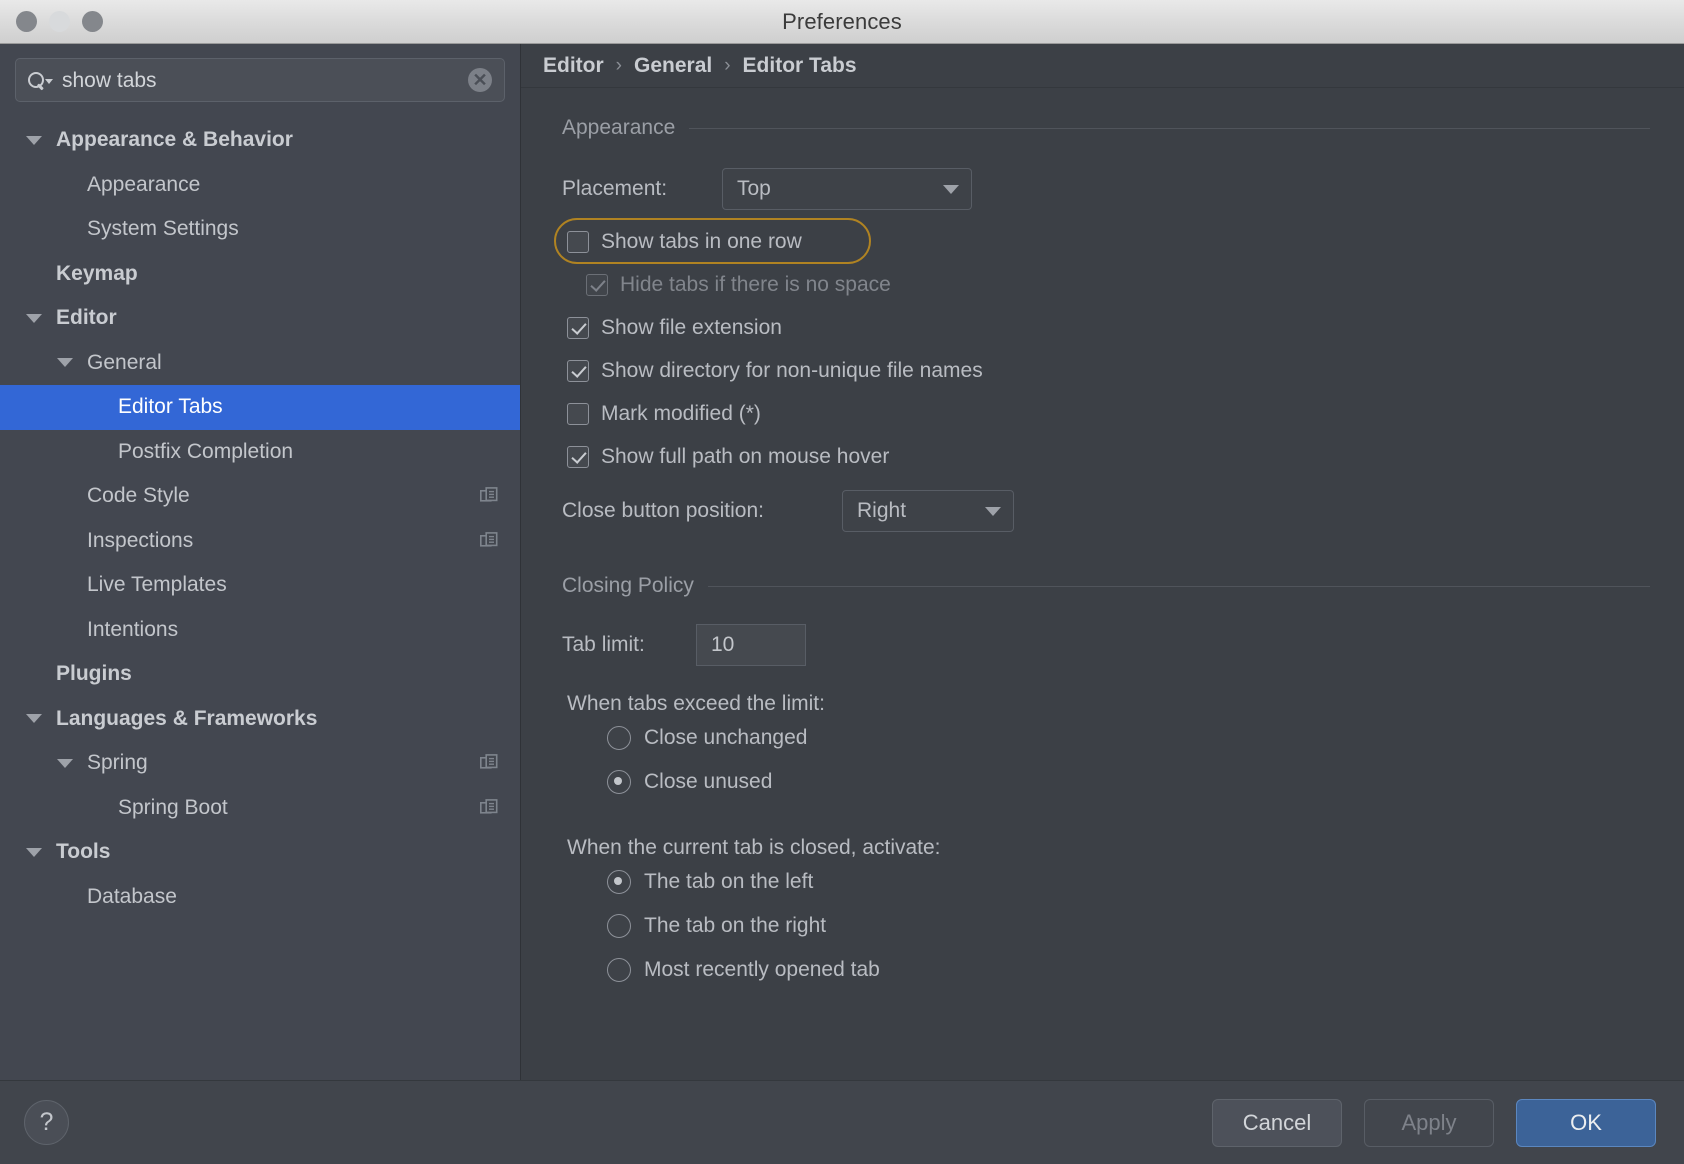 This screenshot has width=1684, height=1164. I want to click on sidebar-item-database: Database, so click(260, 897).